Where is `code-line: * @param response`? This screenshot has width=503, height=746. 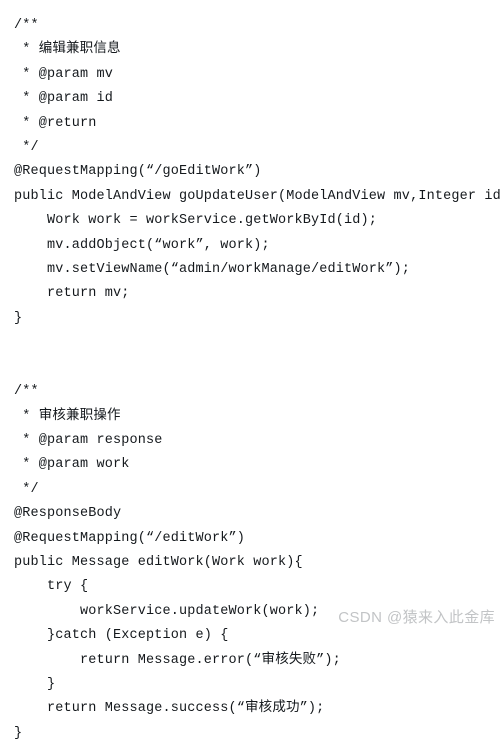
code-line: * @param response is located at coordinates (88, 440).